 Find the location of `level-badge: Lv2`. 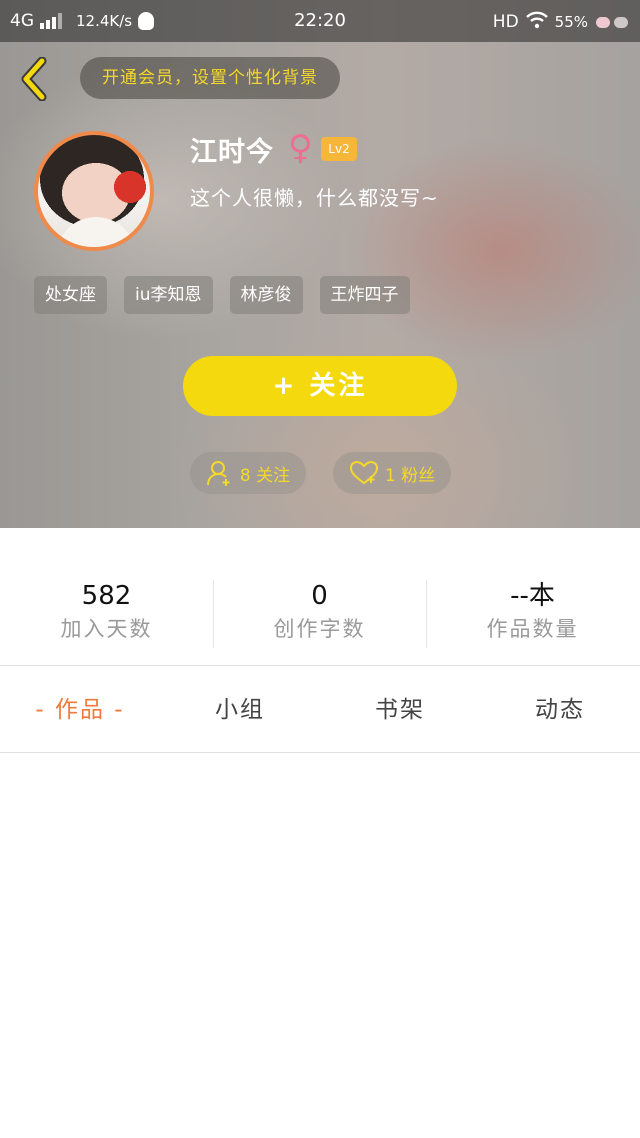

level-badge: Lv2 is located at coordinates (339, 149).